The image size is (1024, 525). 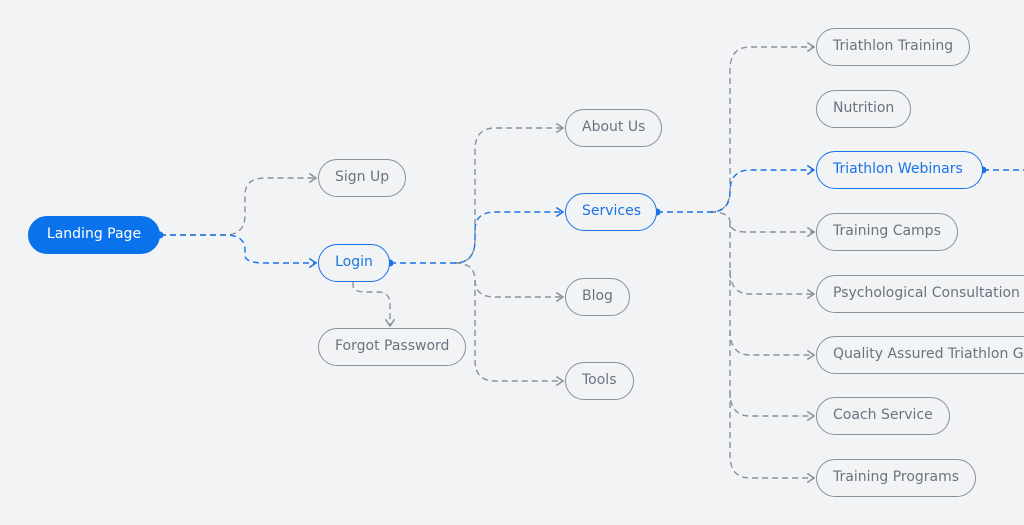 What do you see at coordinates (509, 282) in the screenshot?
I see `link-login-blog` at bounding box center [509, 282].